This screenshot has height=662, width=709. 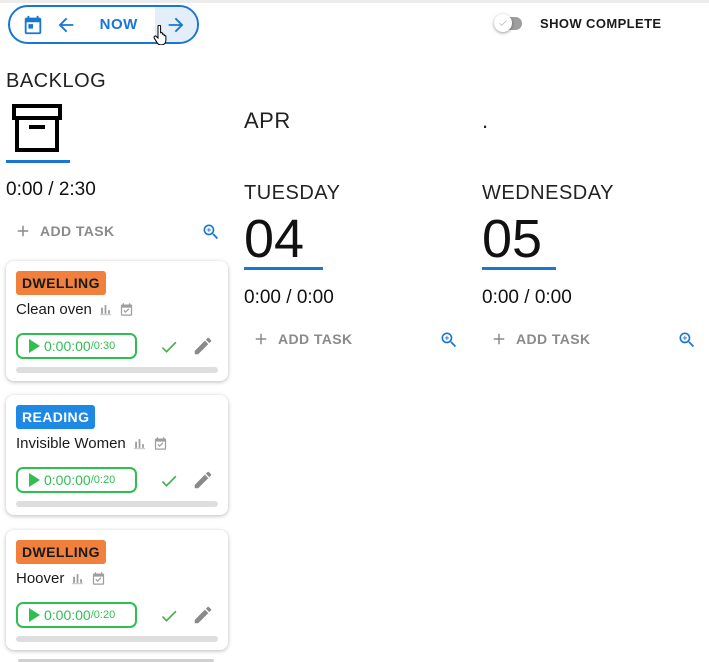 What do you see at coordinates (601, 23) in the screenshot?
I see `show-complete-label: SHOW COMPLETE` at bounding box center [601, 23].